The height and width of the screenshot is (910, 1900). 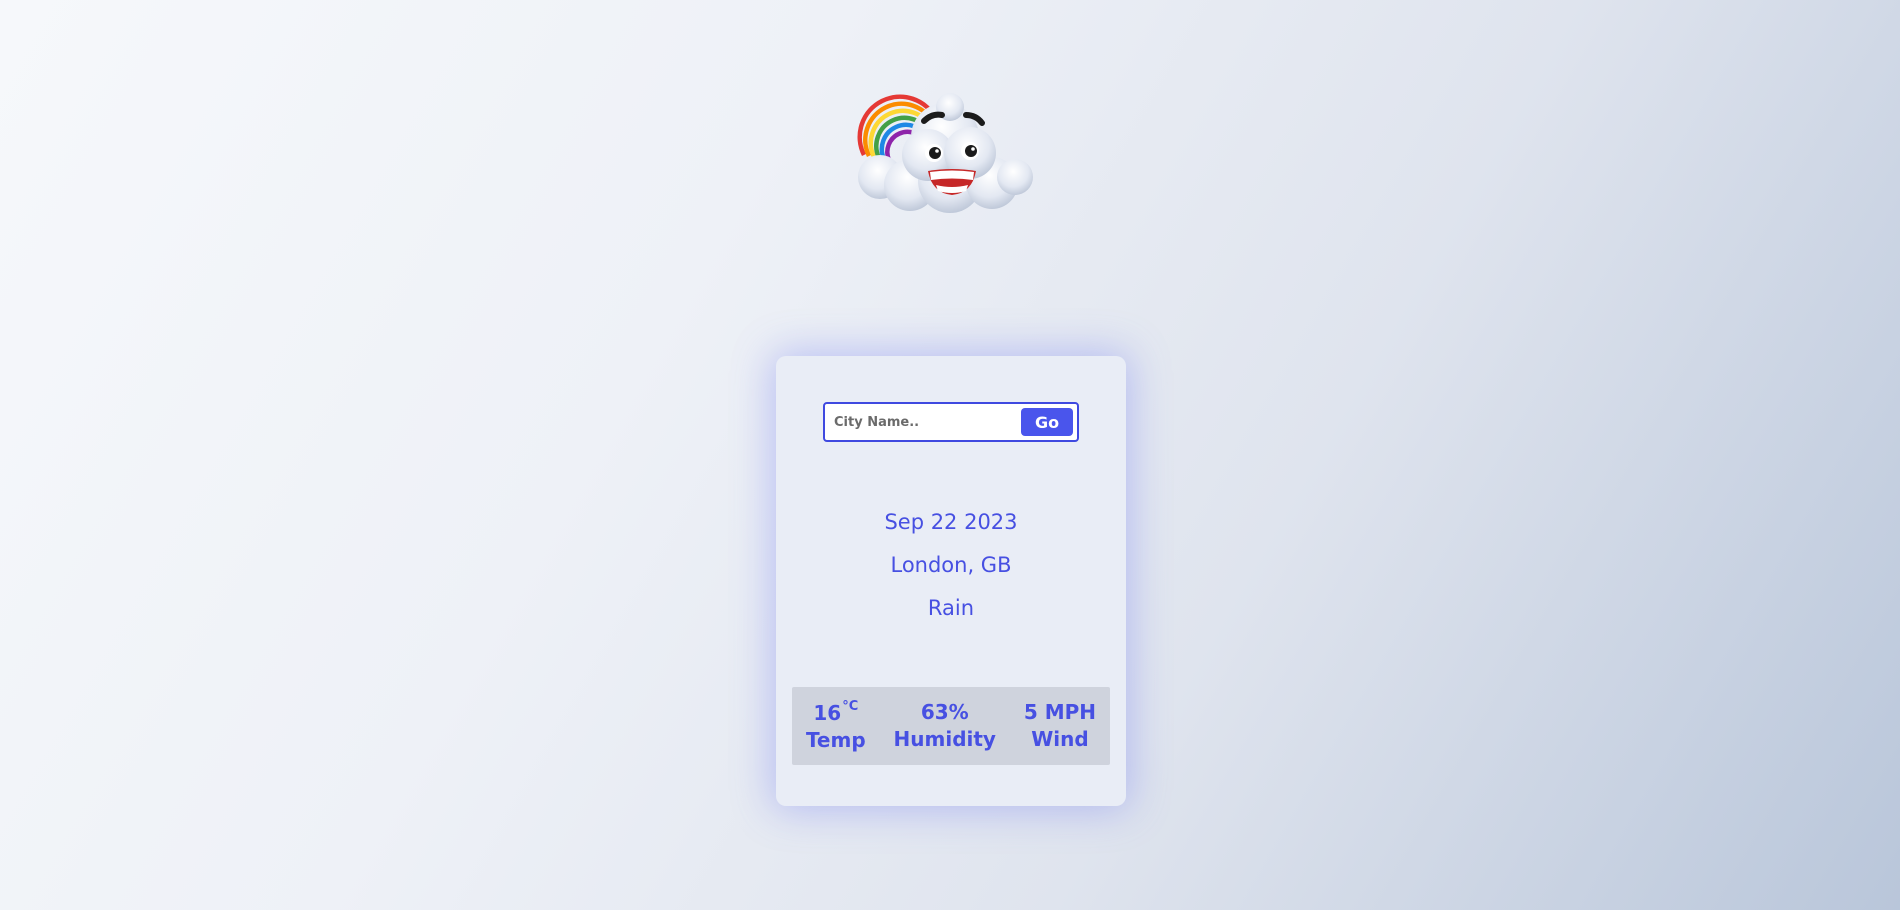 I want to click on stat-temp: 16°C Temp, so click(x=836, y=726).